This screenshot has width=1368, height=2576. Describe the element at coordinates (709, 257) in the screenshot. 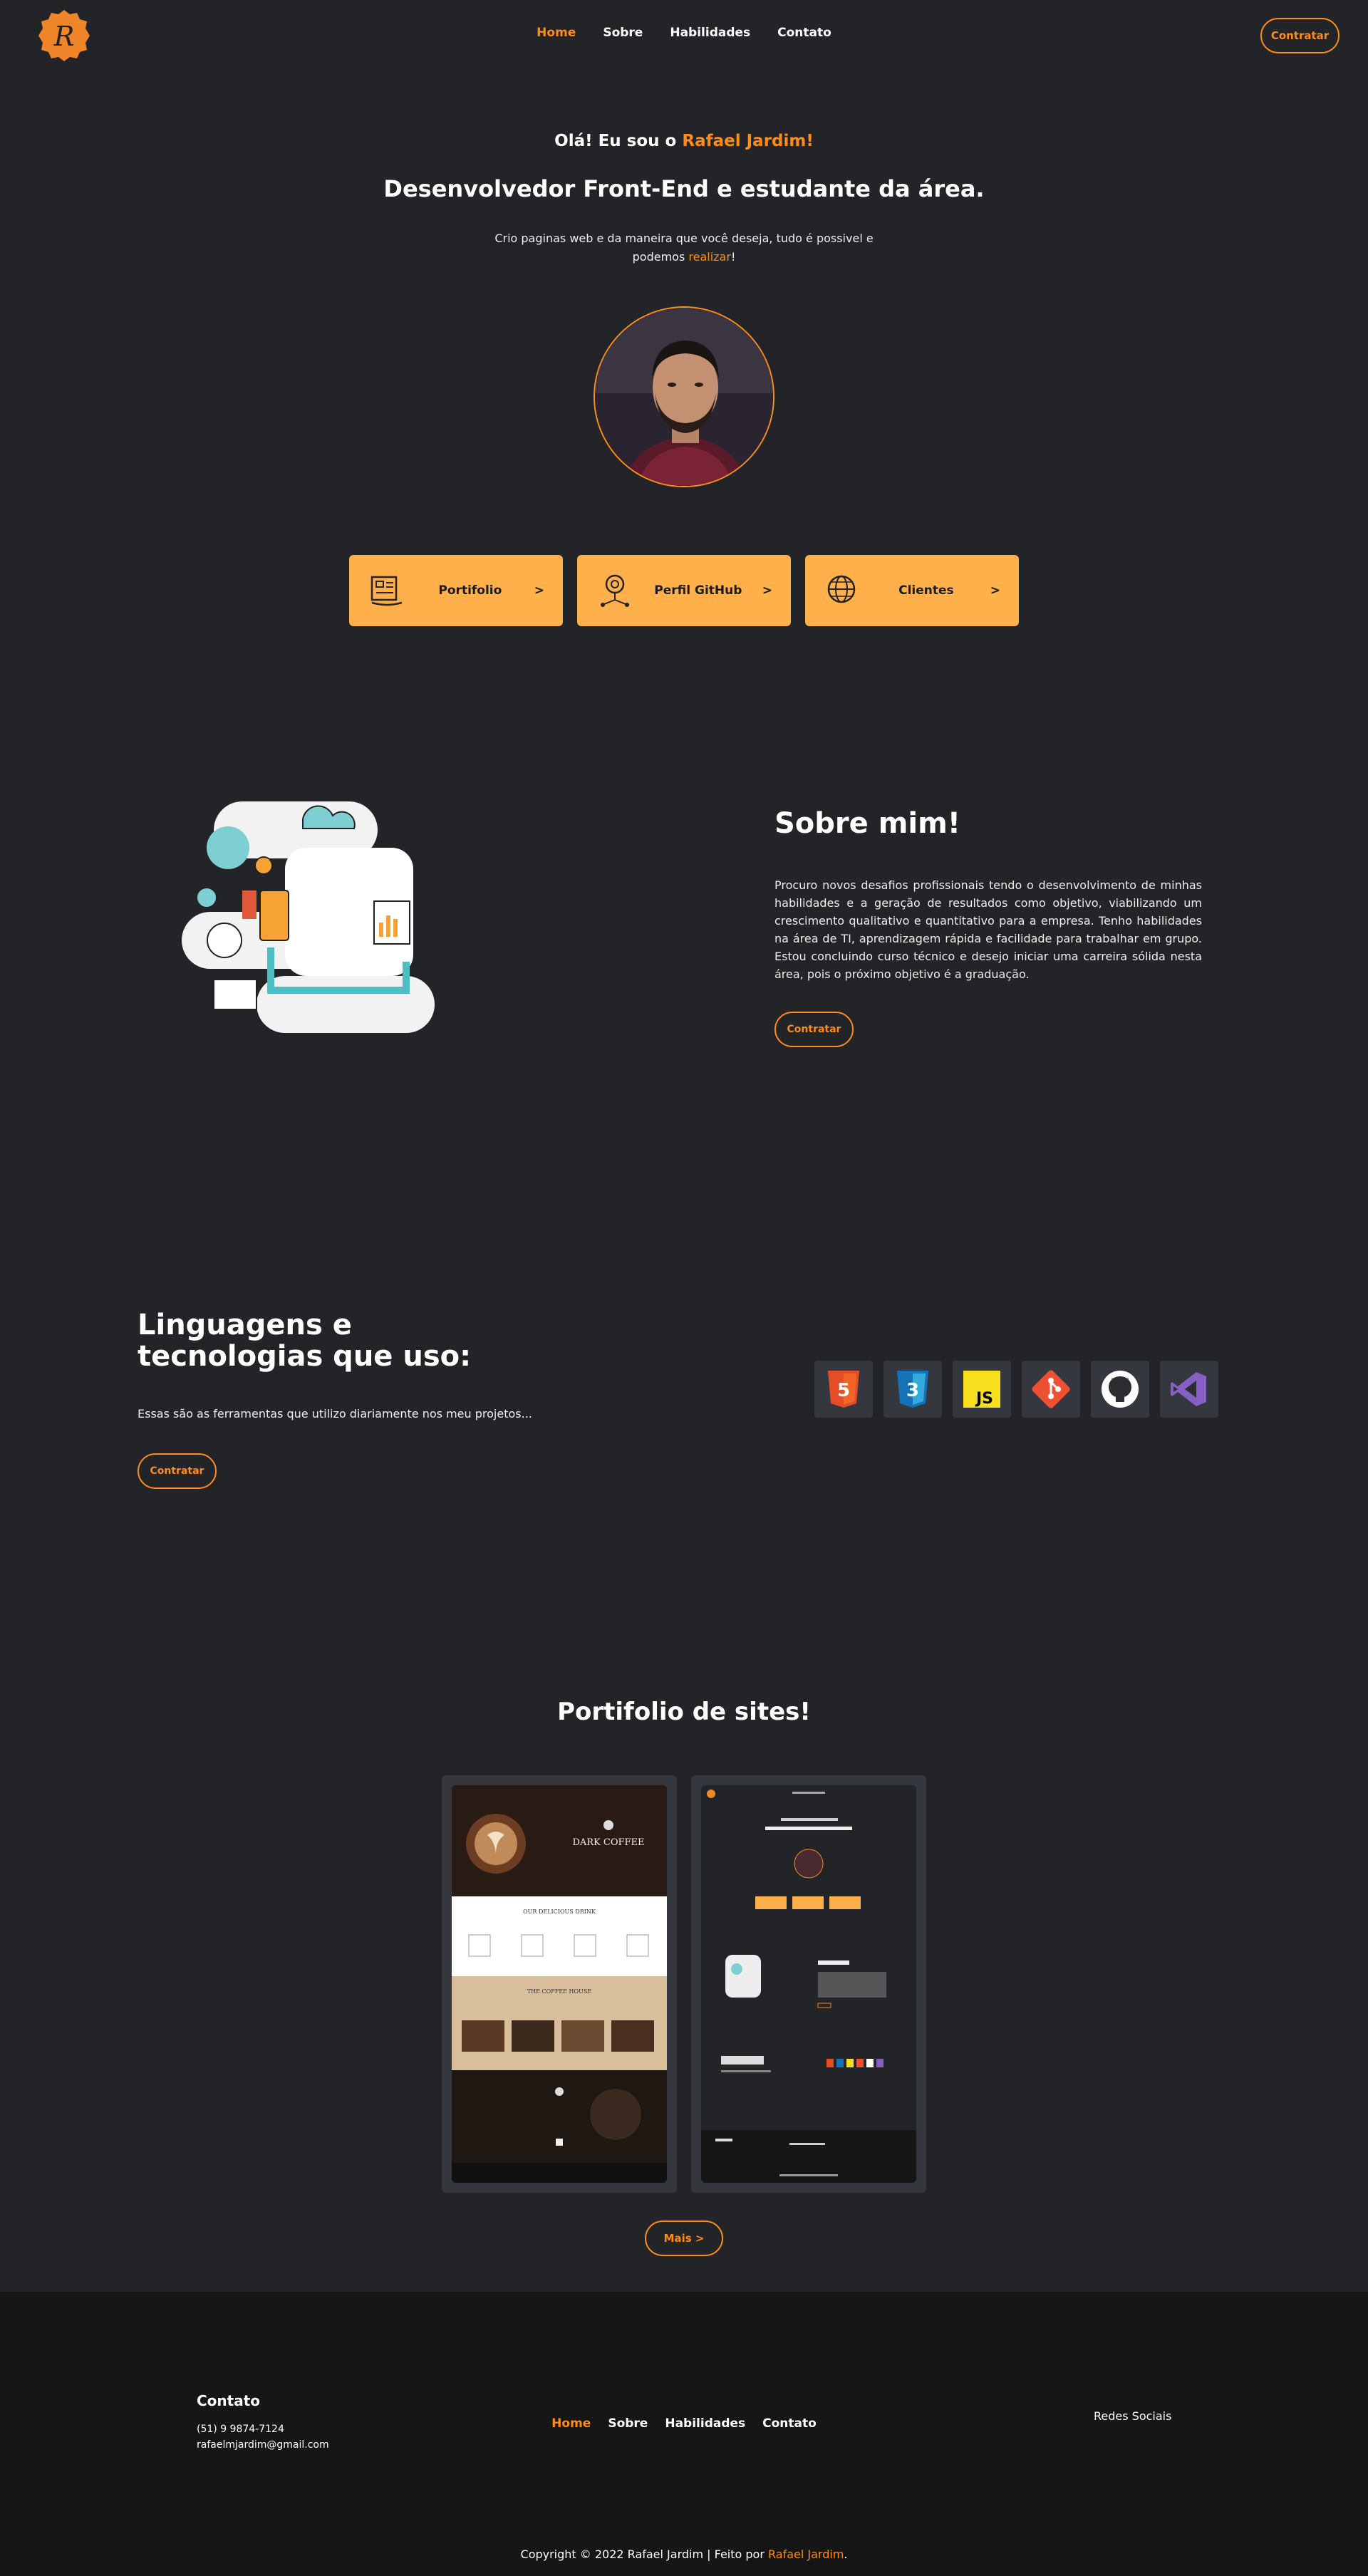

I see `hero-desc-highlight: realizar` at that location.